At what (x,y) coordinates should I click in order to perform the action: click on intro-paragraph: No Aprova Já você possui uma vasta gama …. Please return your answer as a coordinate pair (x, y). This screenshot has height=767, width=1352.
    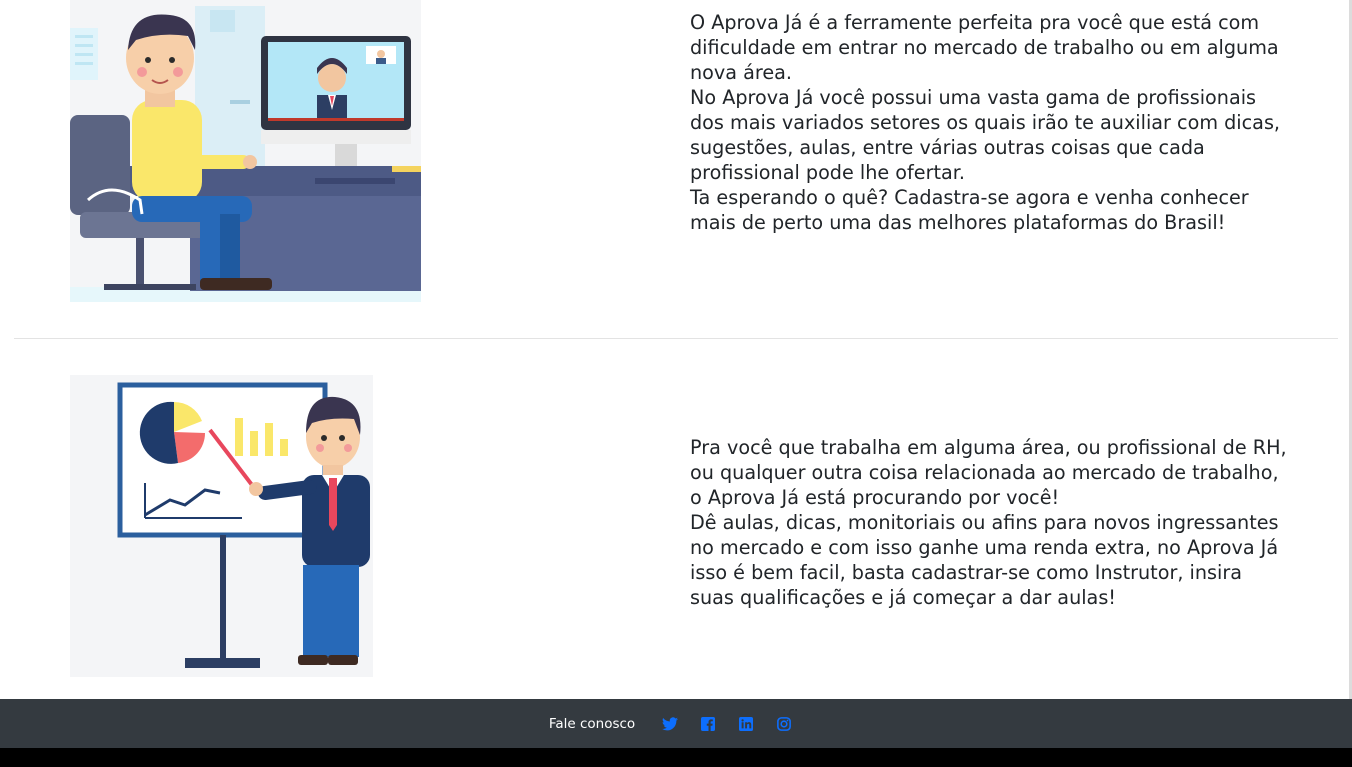
    Looking at the image, I should click on (985, 135).